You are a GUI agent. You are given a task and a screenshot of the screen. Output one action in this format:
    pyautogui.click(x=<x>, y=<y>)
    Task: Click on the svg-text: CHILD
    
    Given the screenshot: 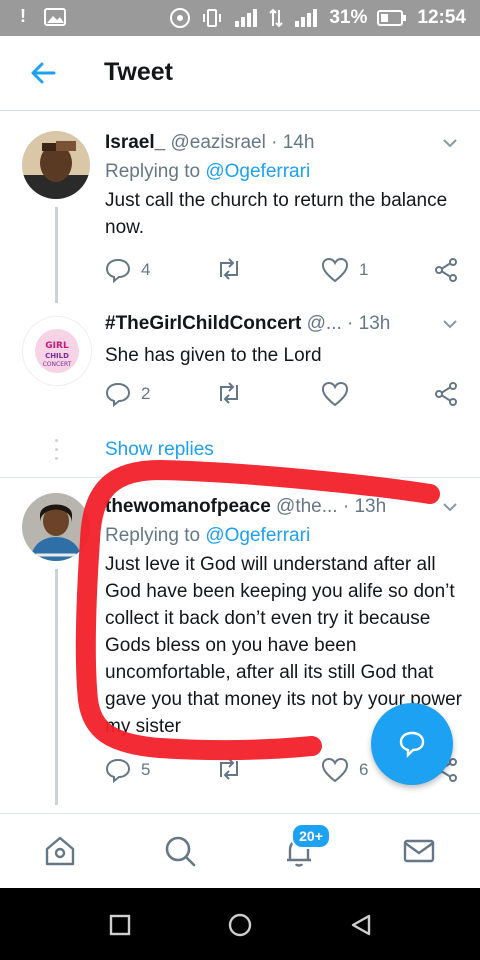 What is the action you would take?
    pyautogui.click(x=57, y=356)
    